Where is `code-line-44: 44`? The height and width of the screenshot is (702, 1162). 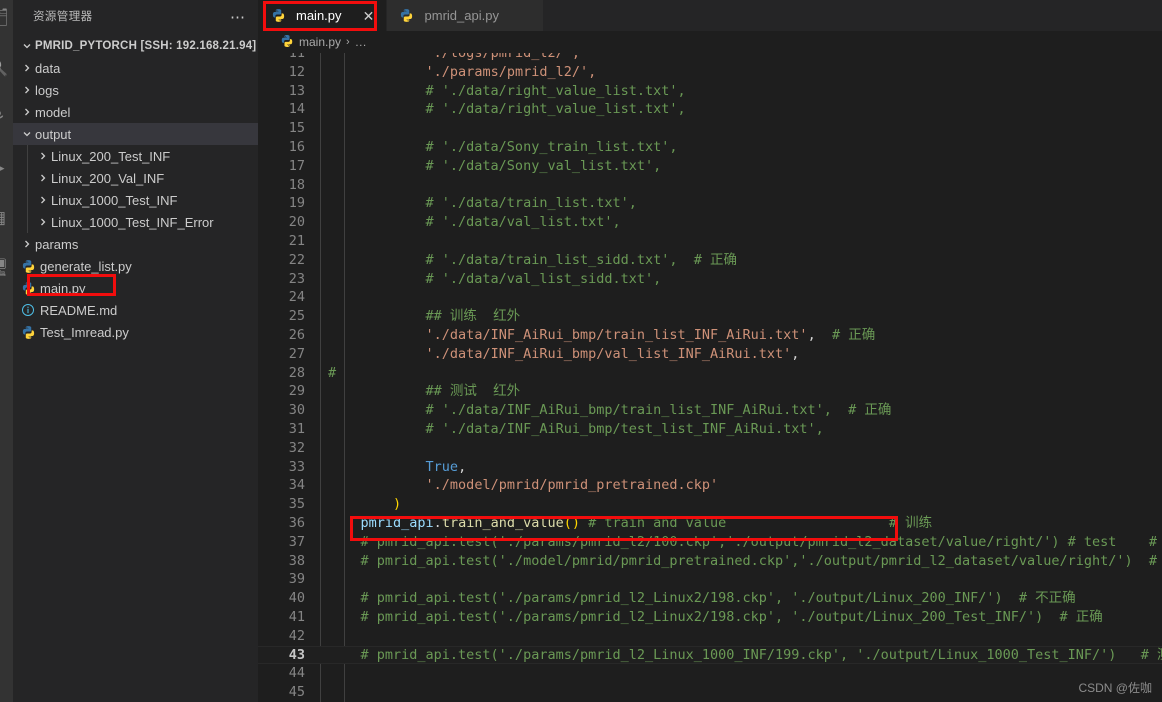 code-line-44: 44 is located at coordinates (710, 673).